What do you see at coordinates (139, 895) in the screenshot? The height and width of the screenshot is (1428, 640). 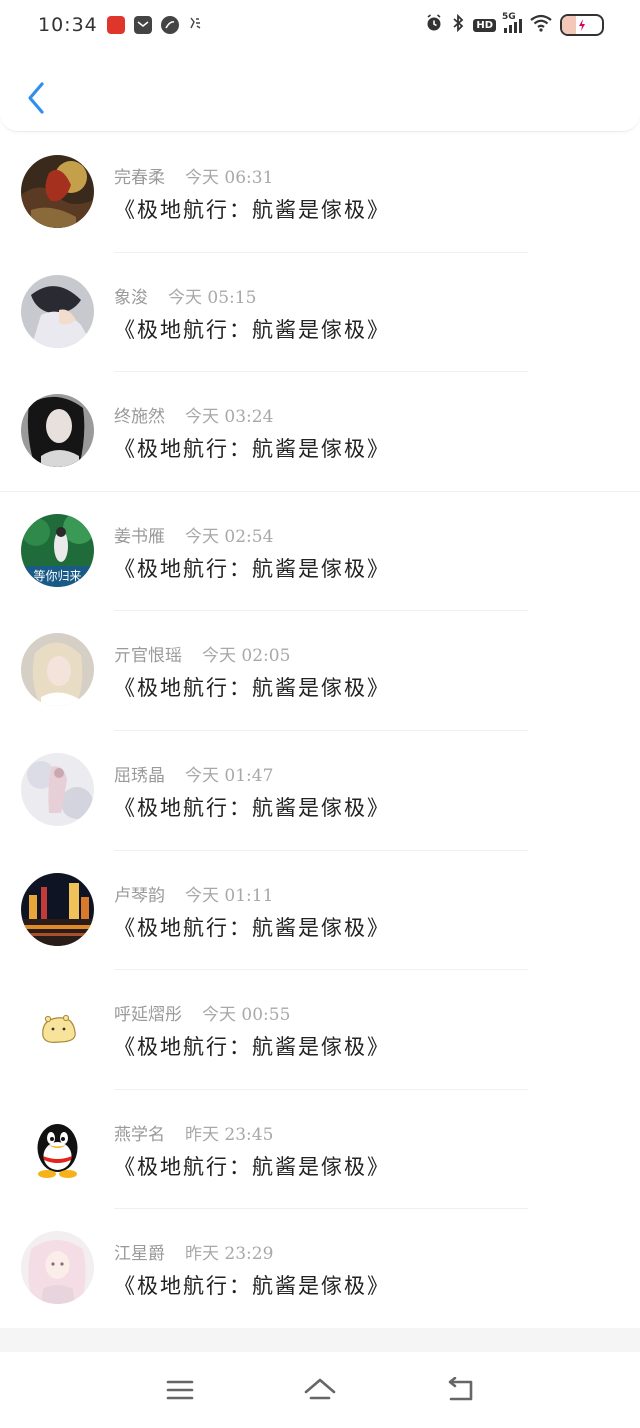 I see `sender-name: 卢琴韵` at bounding box center [139, 895].